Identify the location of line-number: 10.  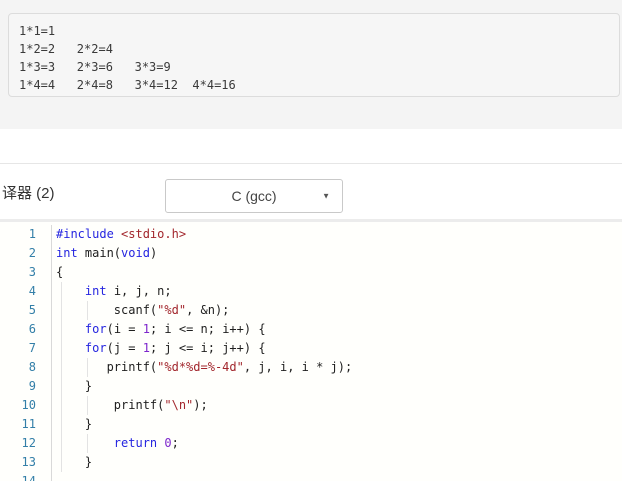
(28, 405).